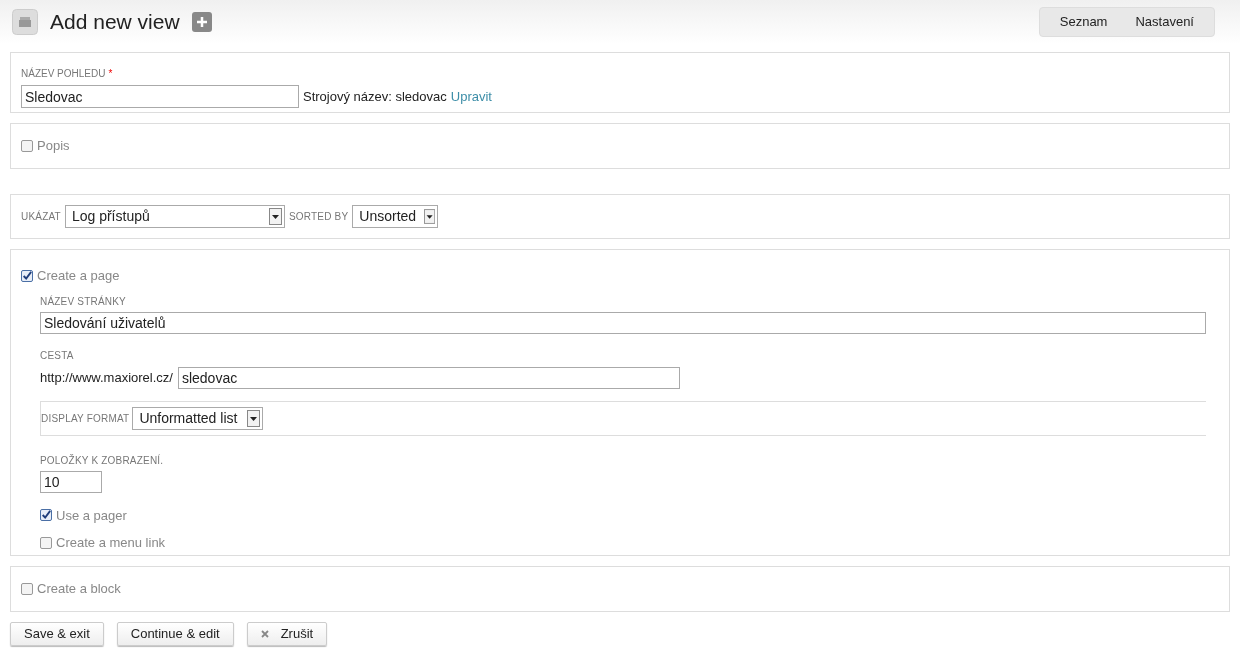 The height and width of the screenshot is (659, 1240). What do you see at coordinates (471, 96) in the screenshot?
I see `edit-link: Upravit` at bounding box center [471, 96].